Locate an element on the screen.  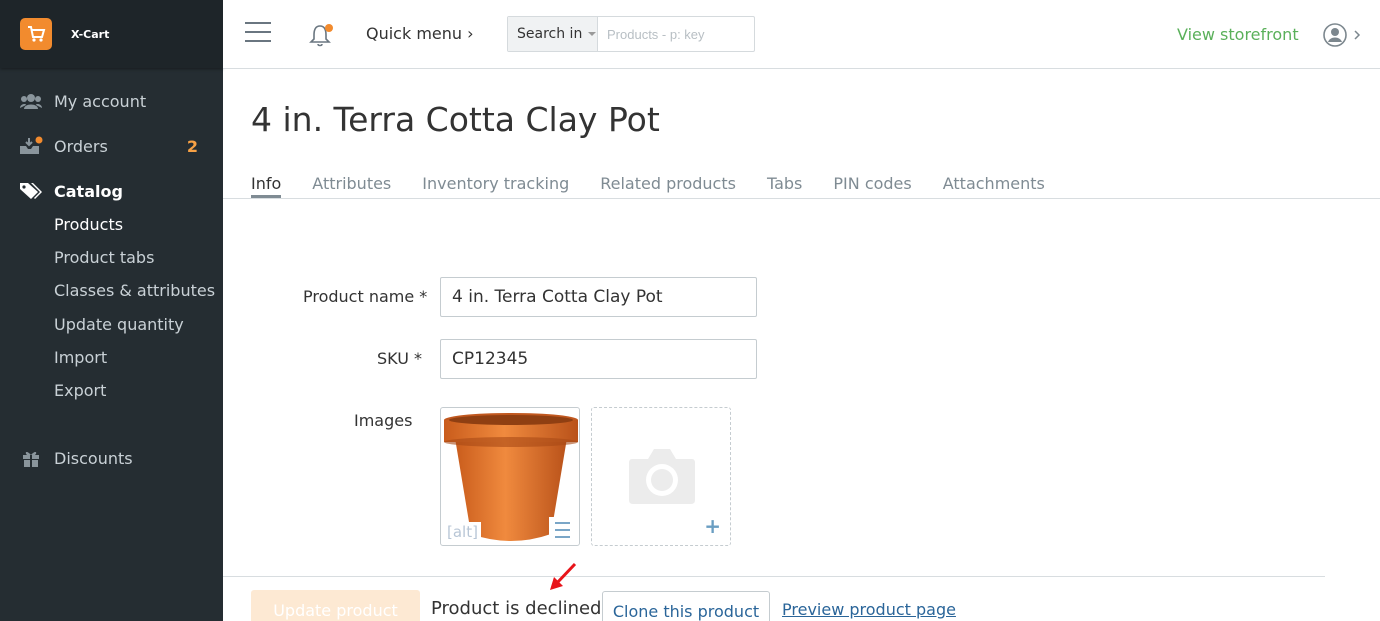
sku-label: SKU * is located at coordinates (400, 358).